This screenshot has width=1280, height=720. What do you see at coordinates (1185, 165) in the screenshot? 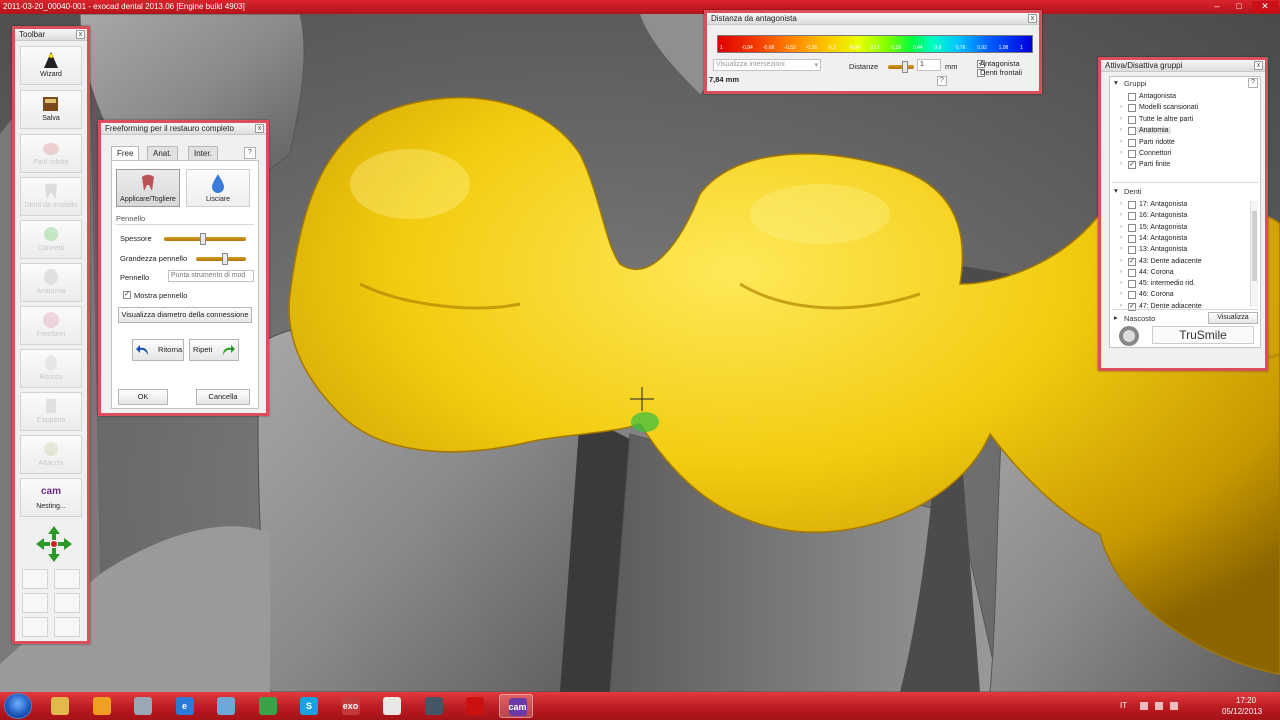
I see `group-item: › ✓ Parti finite` at bounding box center [1185, 165].